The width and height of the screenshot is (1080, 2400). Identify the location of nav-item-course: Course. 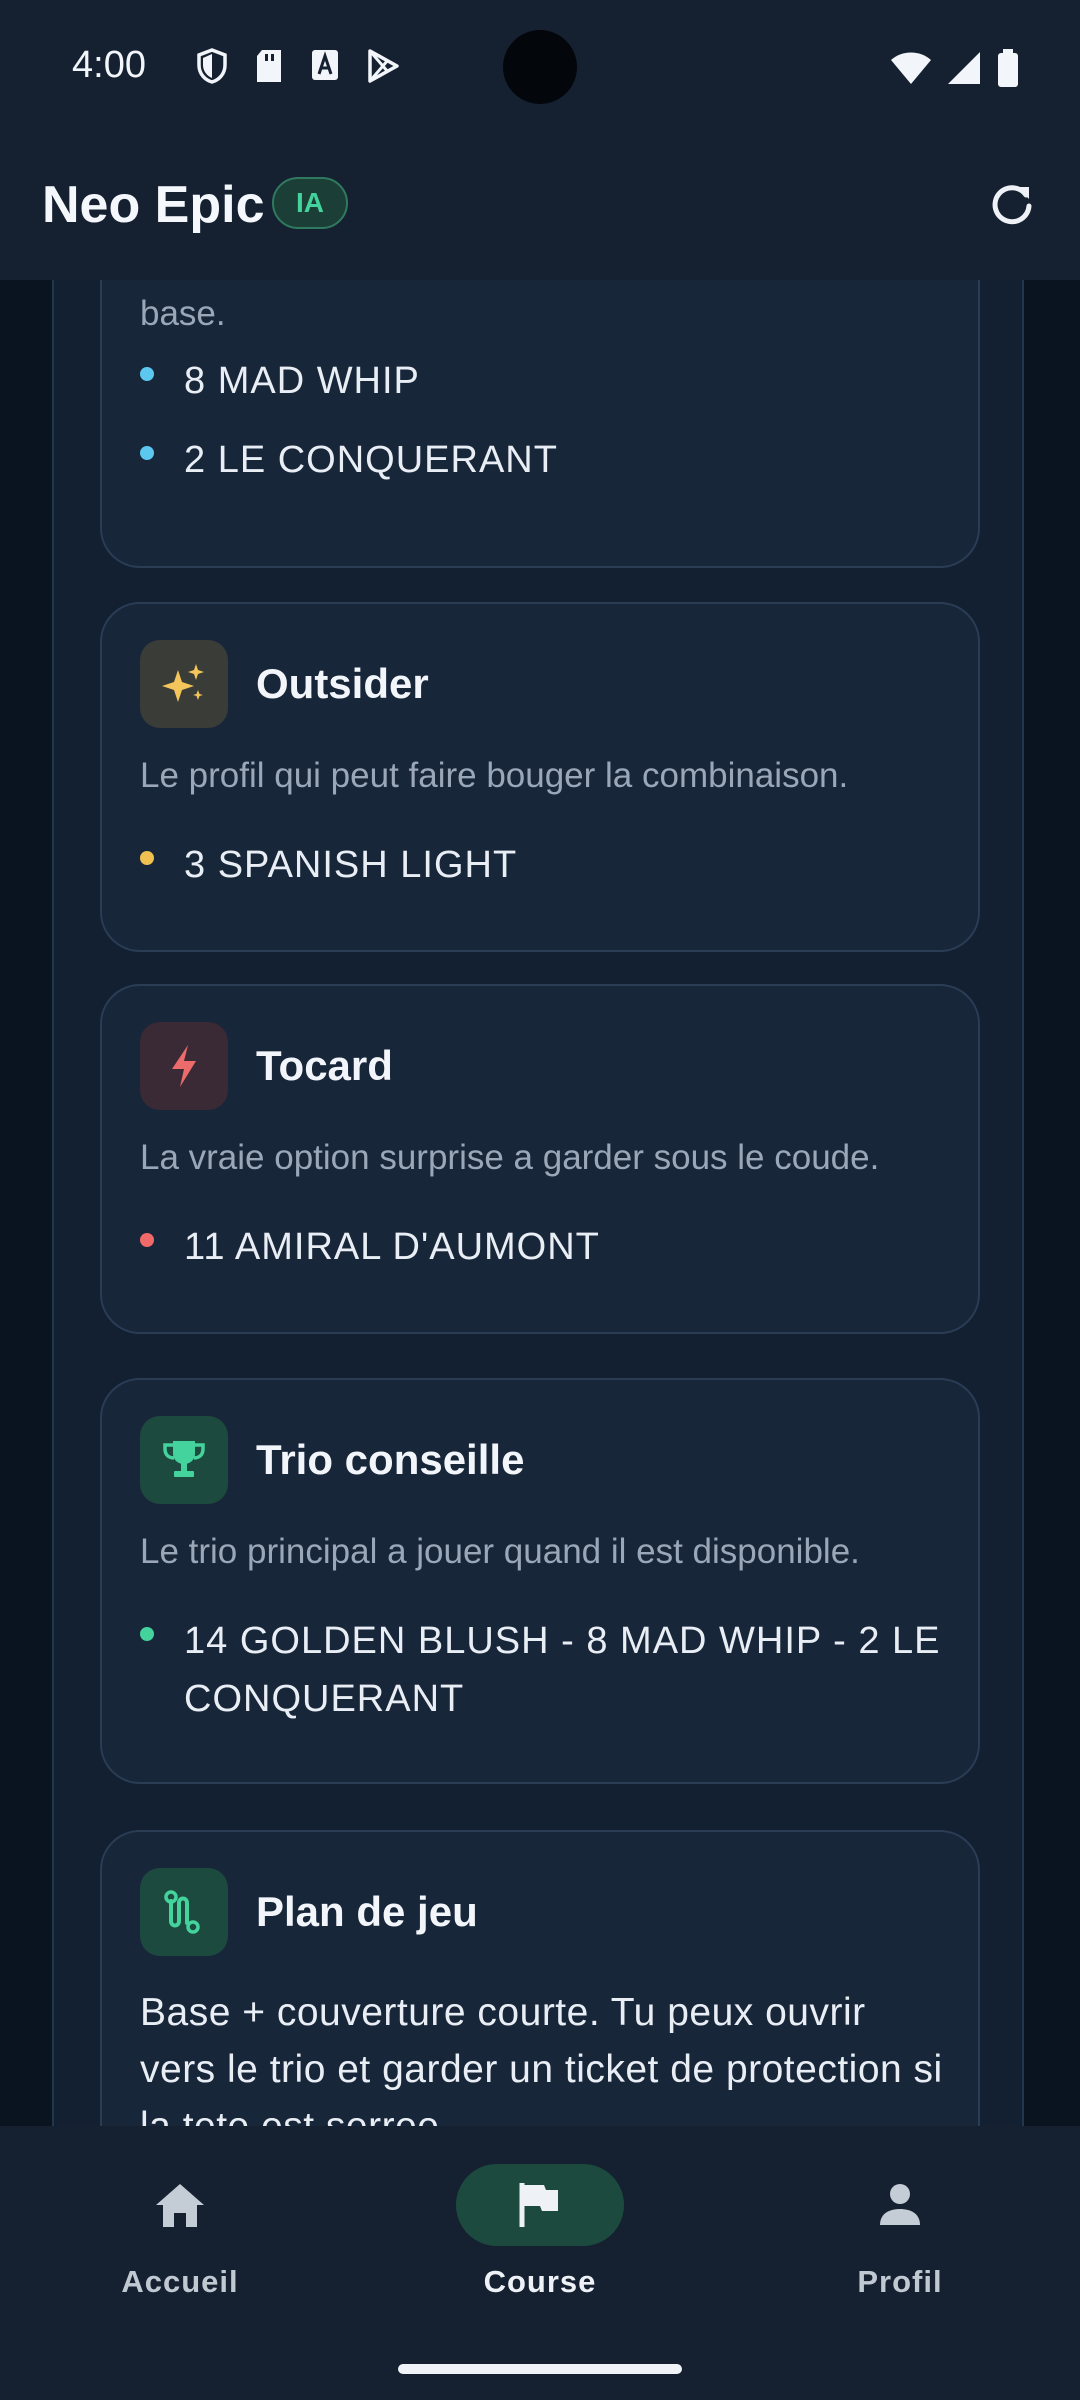
(540, 2232).